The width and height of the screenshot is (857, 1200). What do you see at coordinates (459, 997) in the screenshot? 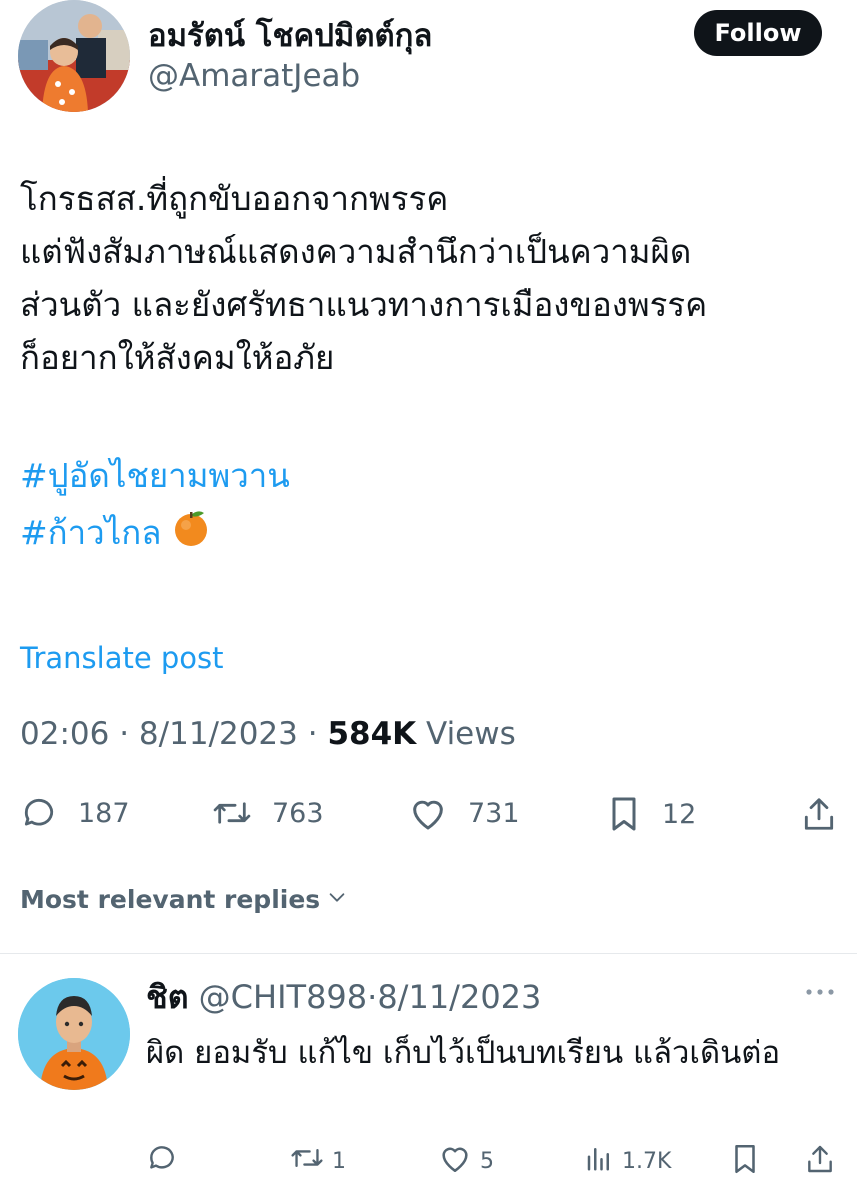
I see `reply-date: 8/11/2023` at bounding box center [459, 997].